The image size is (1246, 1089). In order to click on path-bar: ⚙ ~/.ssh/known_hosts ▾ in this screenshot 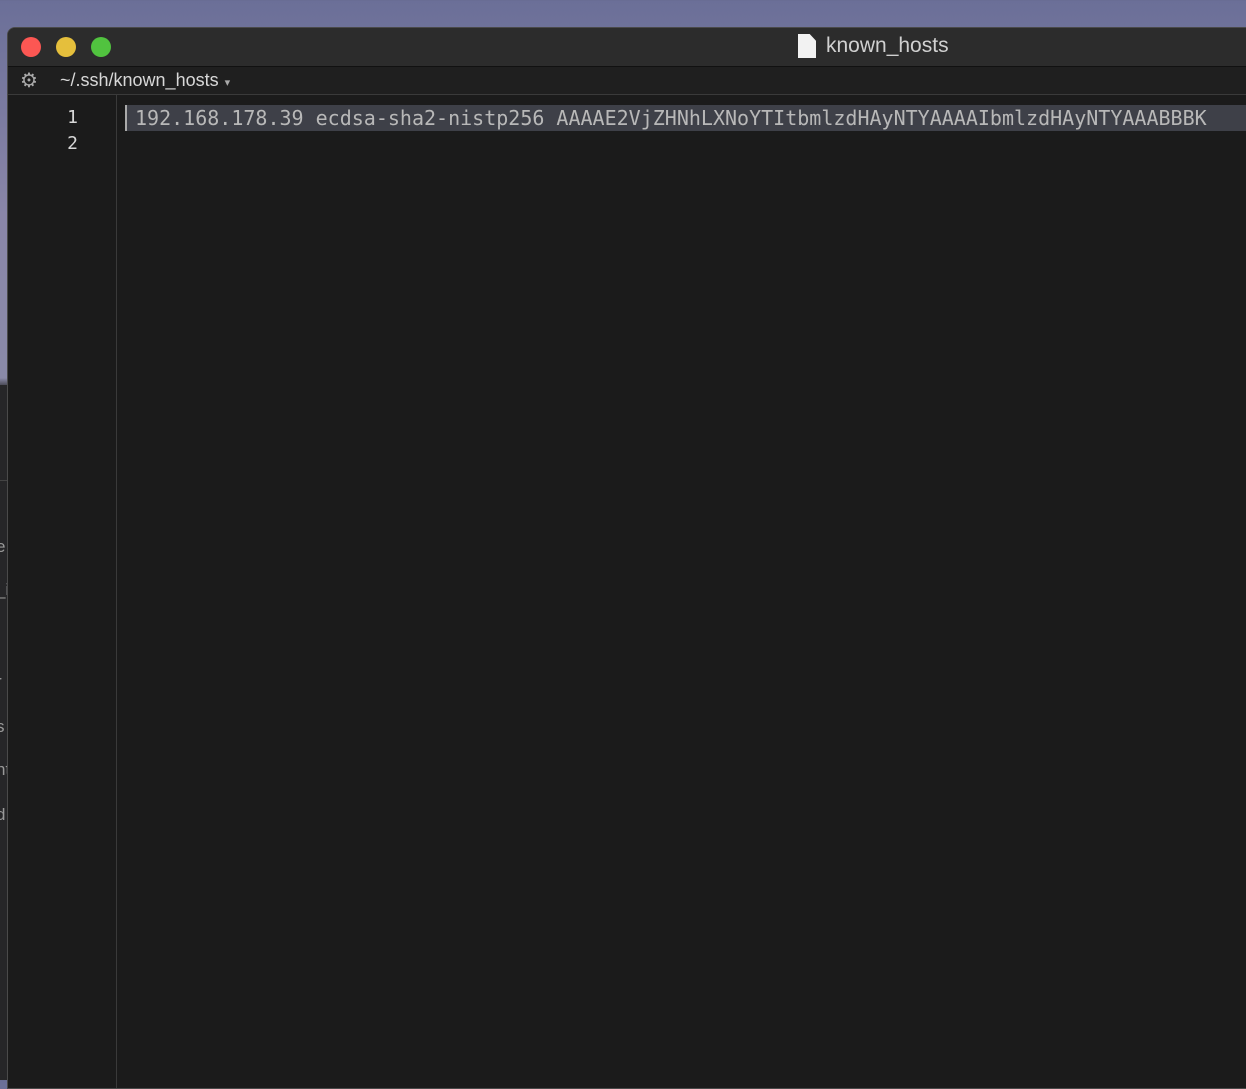, I will do `click(627, 81)`.